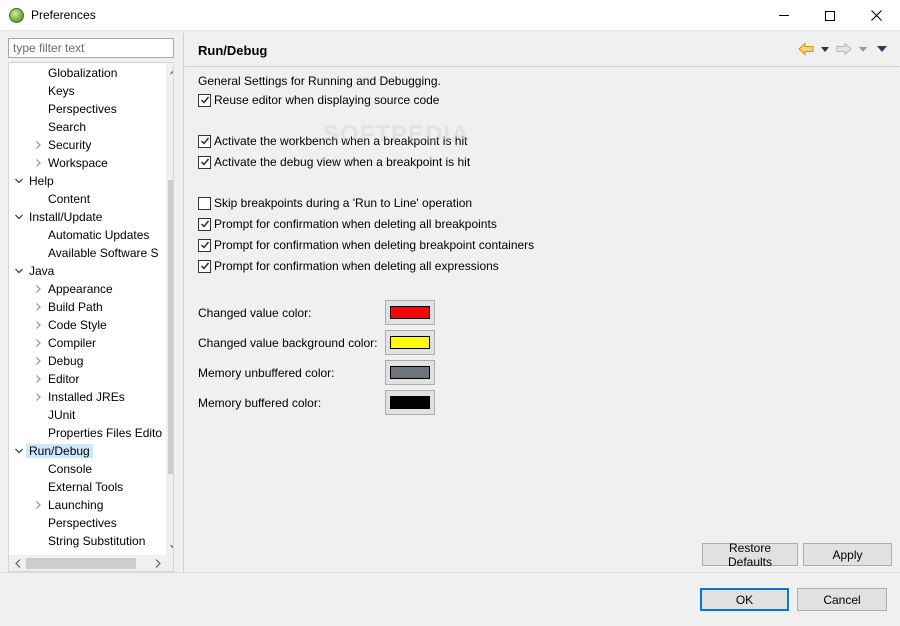  I want to click on tree-item-label: Globalization, so click(83, 73).